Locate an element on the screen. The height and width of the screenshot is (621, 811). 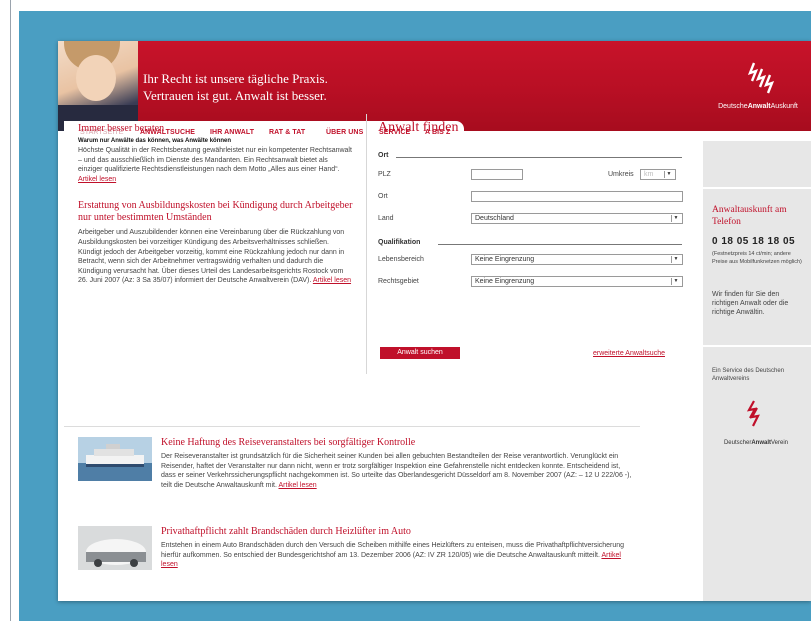
land-value: Deutschland is located at coordinates (494, 218).